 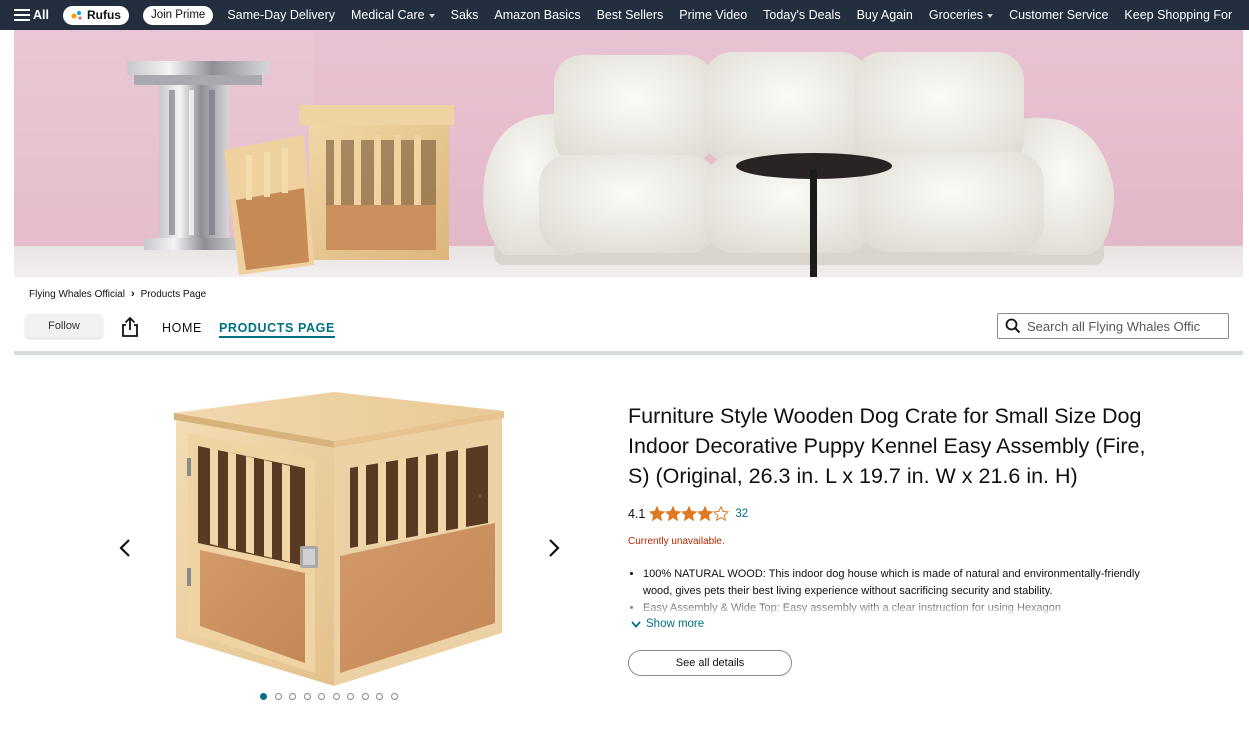 What do you see at coordinates (173, 294) in the screenshot?
I see `breadcrumb-current: Products Page` at bounding box center [173, 294].